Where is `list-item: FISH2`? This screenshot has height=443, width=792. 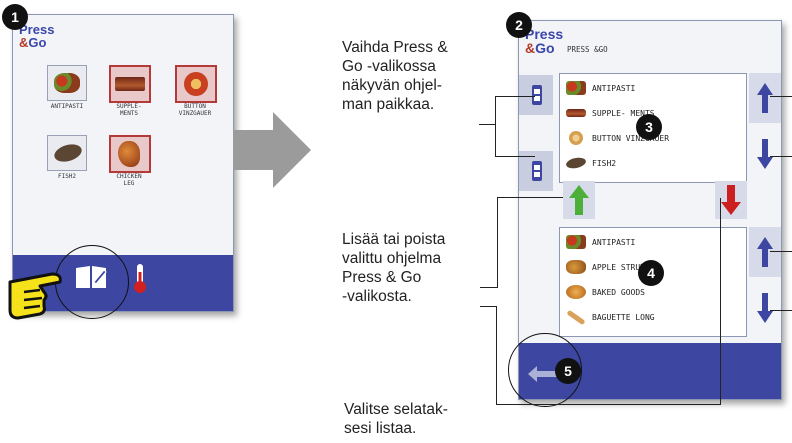
list-item: FISH2 is located at coordinates (591, 163).